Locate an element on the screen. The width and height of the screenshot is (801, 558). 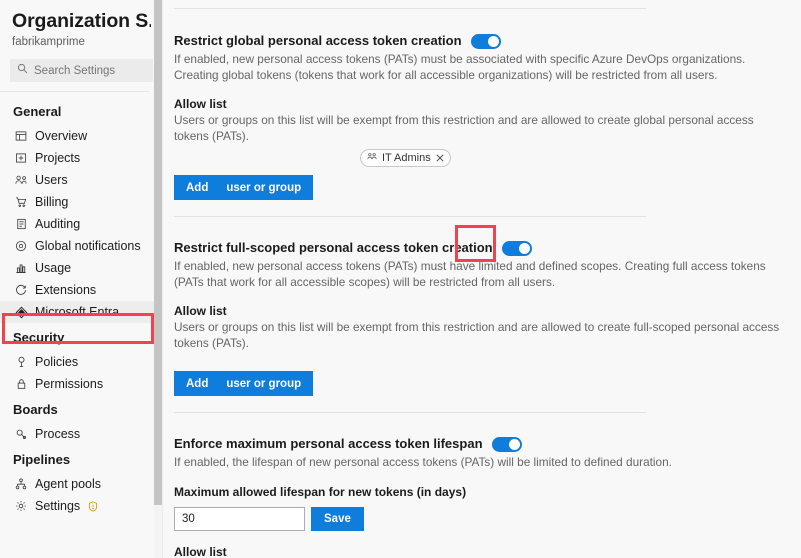
overview-icon is located at coordinates (21, 136).